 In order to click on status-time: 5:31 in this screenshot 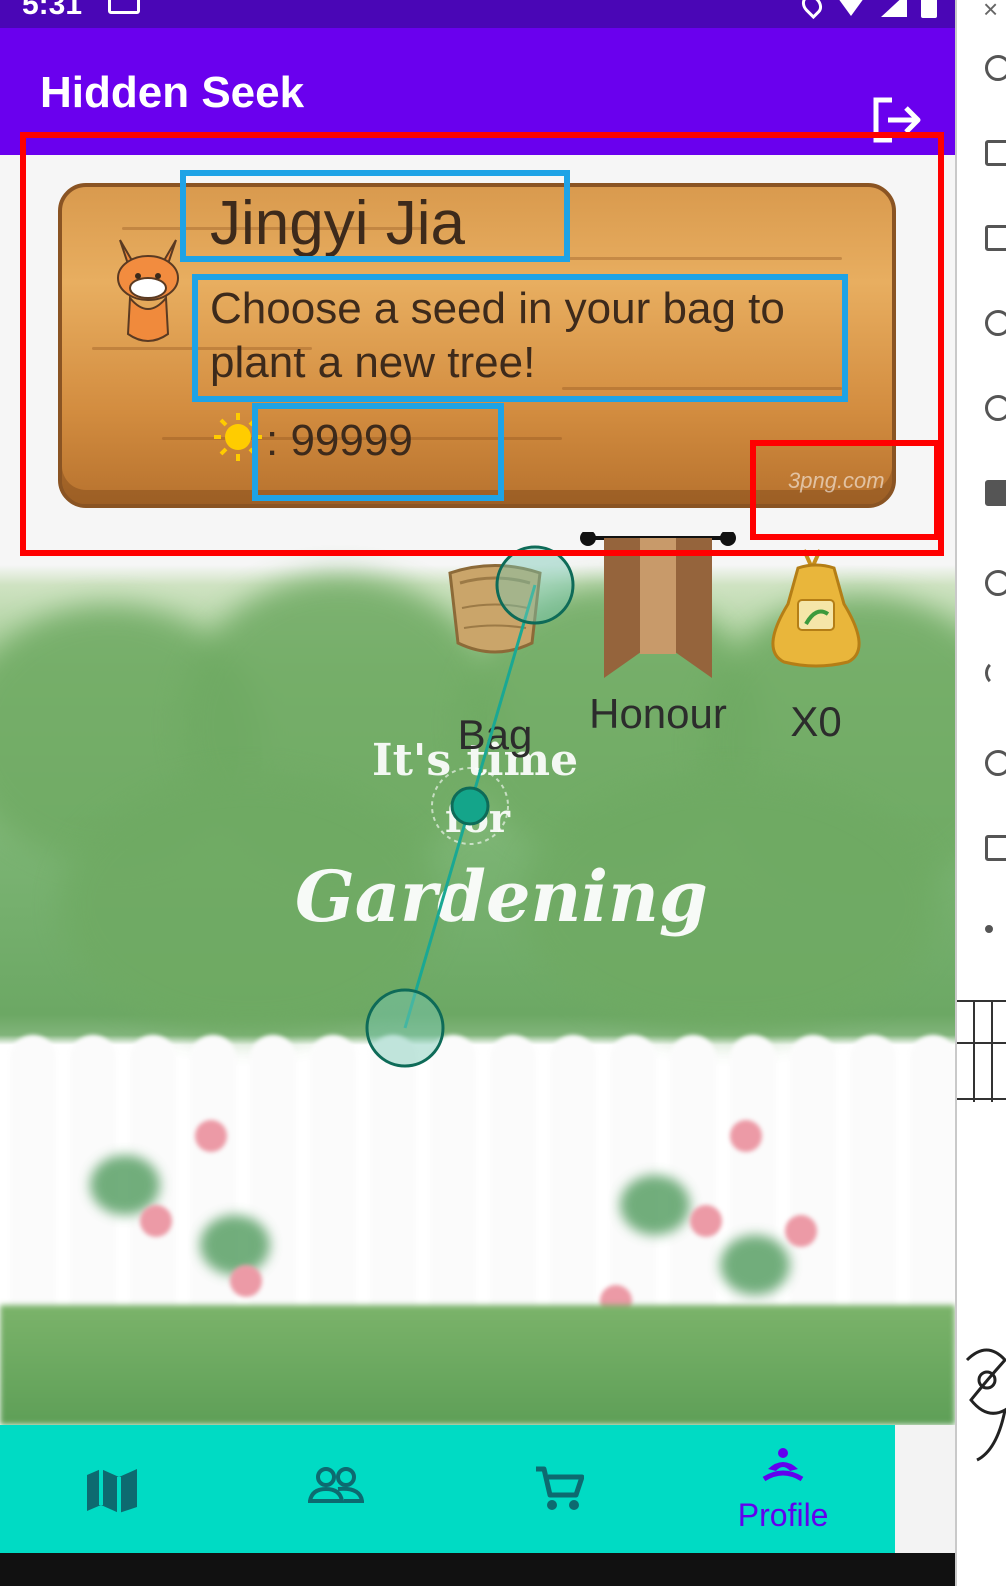, I will do `click(52, 10)`.